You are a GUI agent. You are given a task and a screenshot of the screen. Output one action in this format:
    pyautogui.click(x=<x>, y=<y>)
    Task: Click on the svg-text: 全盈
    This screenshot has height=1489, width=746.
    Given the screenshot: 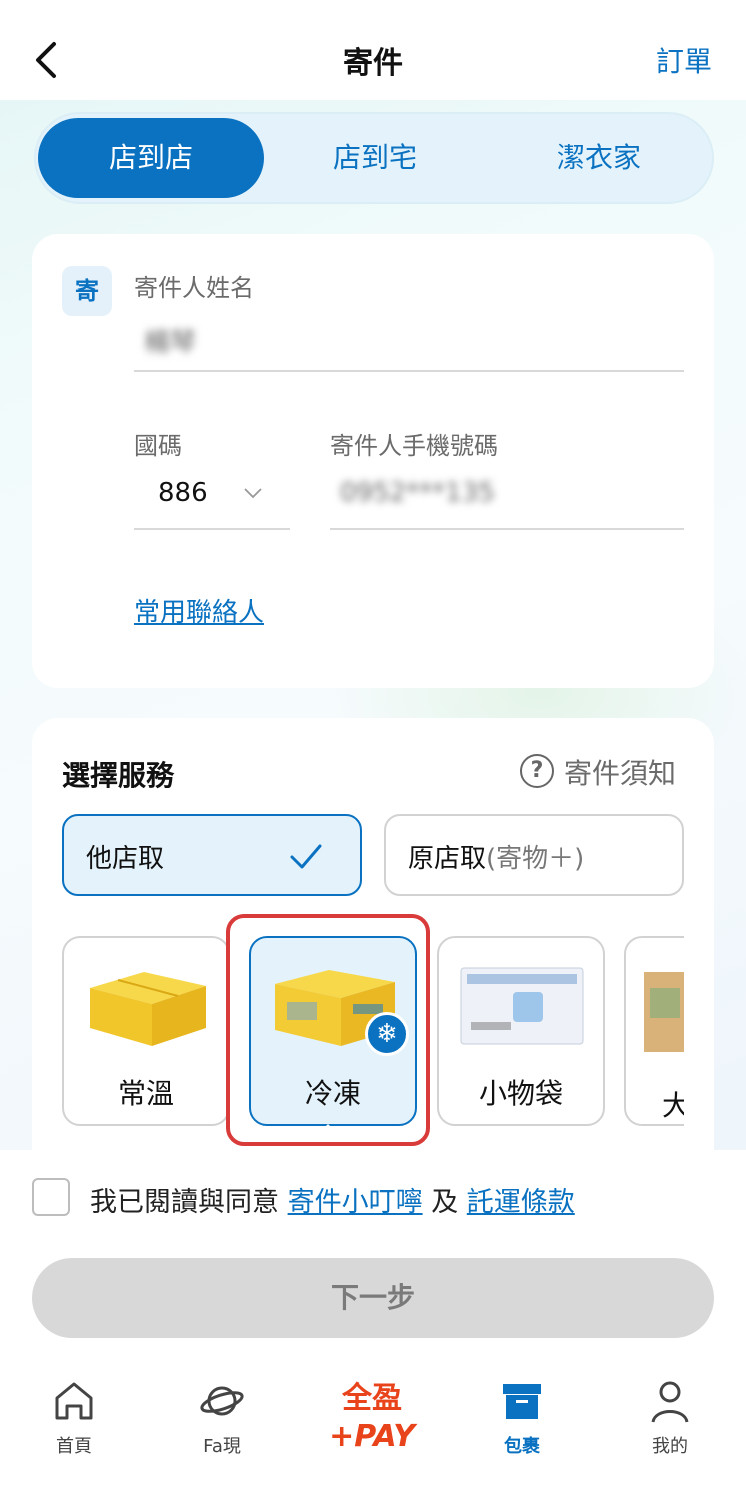 What is the action you would take?
    pyautogui.click(x=371, y=1398)
    